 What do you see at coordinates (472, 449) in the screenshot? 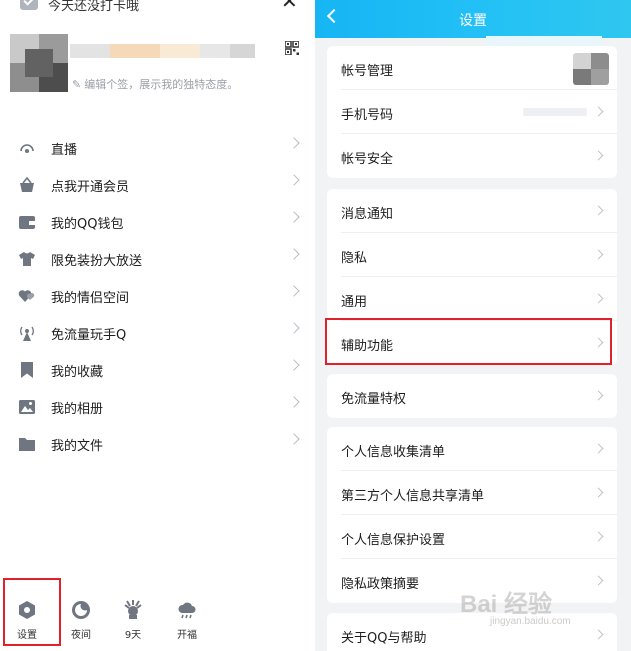
I see `row-personal-info-list: 个人信息收集清单` at bounding box center [472, 449].